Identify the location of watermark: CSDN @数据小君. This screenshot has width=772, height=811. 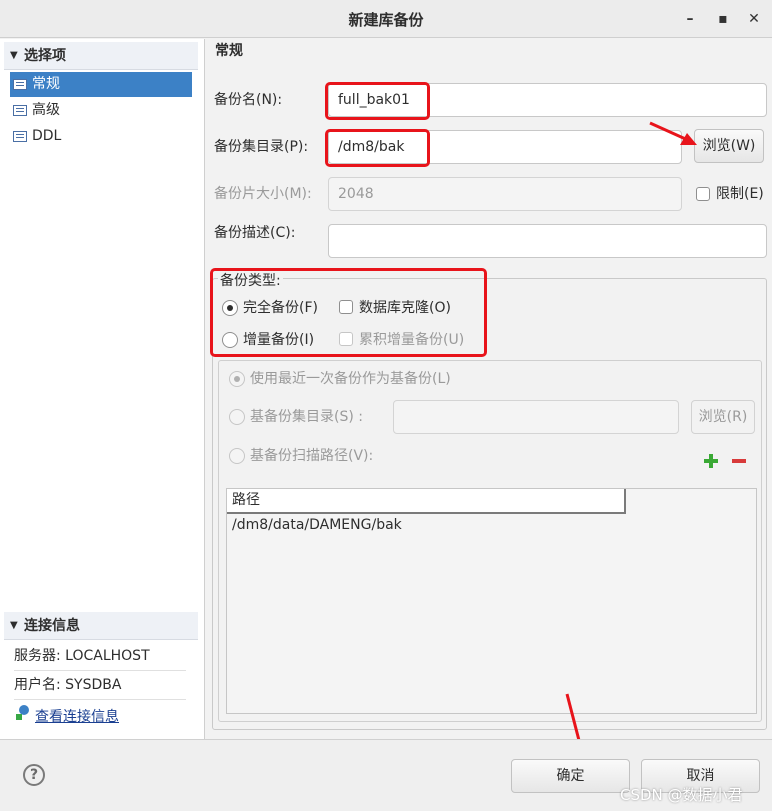
(681, 795).